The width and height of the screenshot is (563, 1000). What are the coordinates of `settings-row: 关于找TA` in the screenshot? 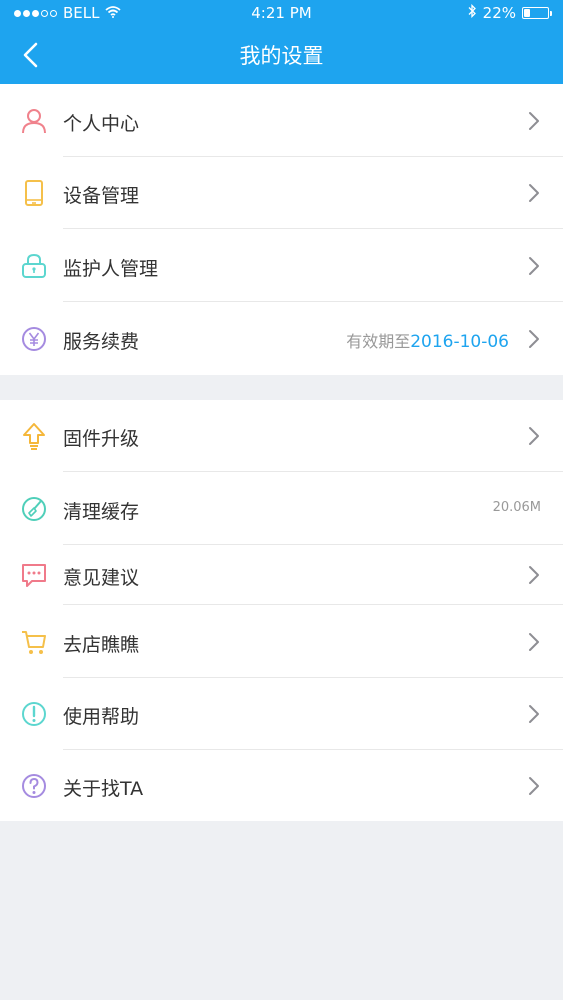 It's located at (281, 785).